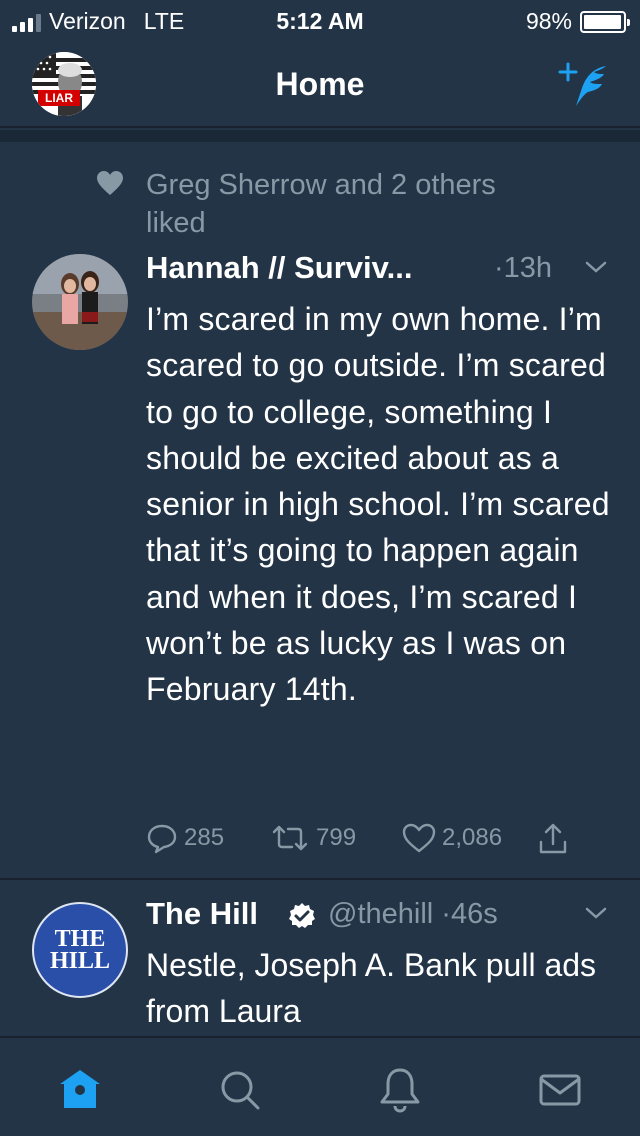 This screenshot has width=640, height=1136. I want to click on tab-home, so click(80, 1090).